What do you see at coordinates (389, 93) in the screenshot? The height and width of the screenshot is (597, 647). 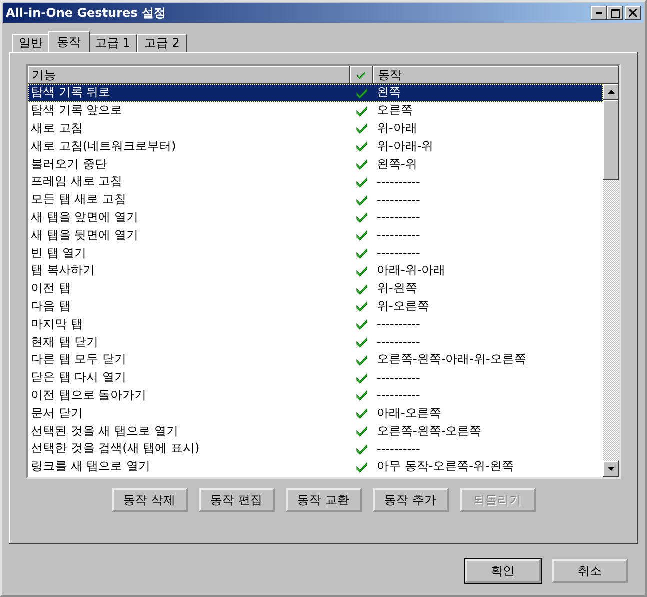 I see `gesture-text: 왼쪽` at bounding box center [389, 93].